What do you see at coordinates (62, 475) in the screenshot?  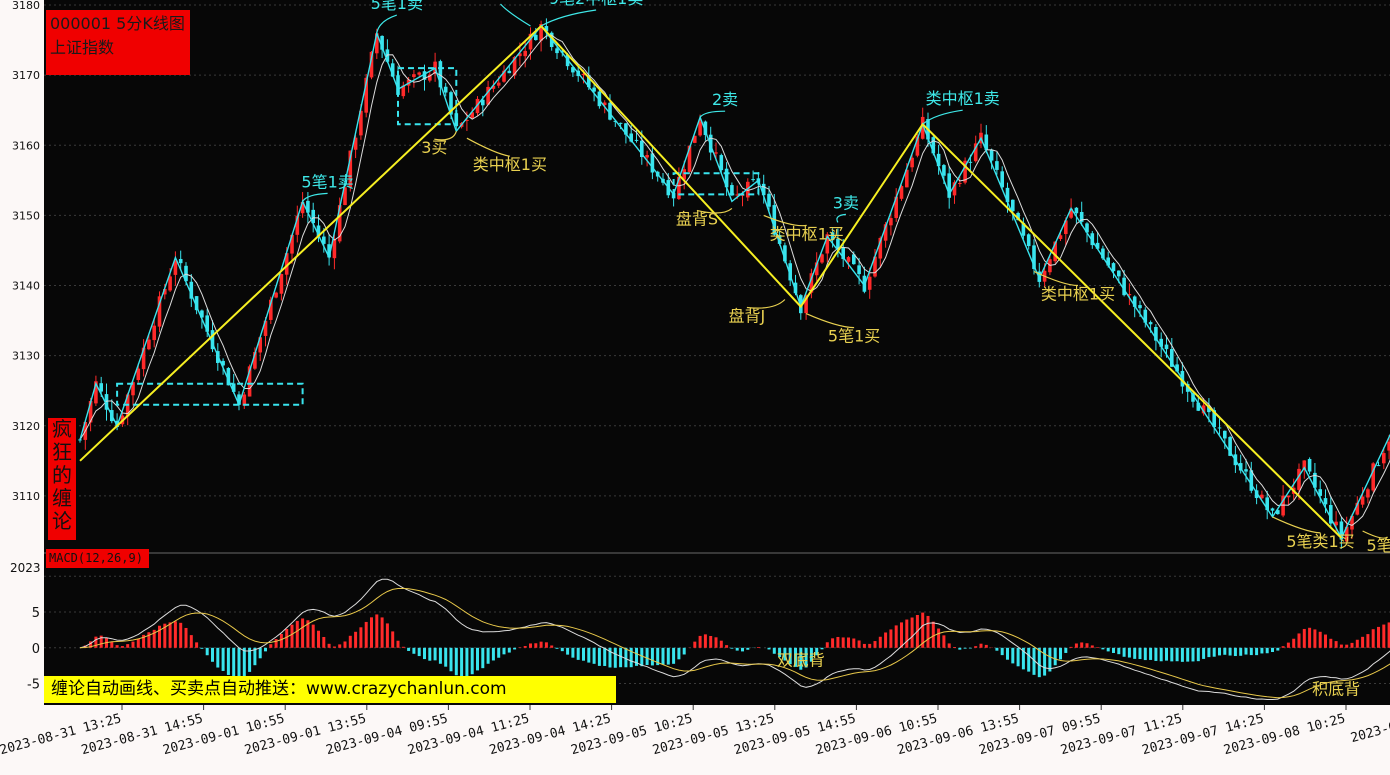 I see `side-char: 的` at bounding box center [62, 475].